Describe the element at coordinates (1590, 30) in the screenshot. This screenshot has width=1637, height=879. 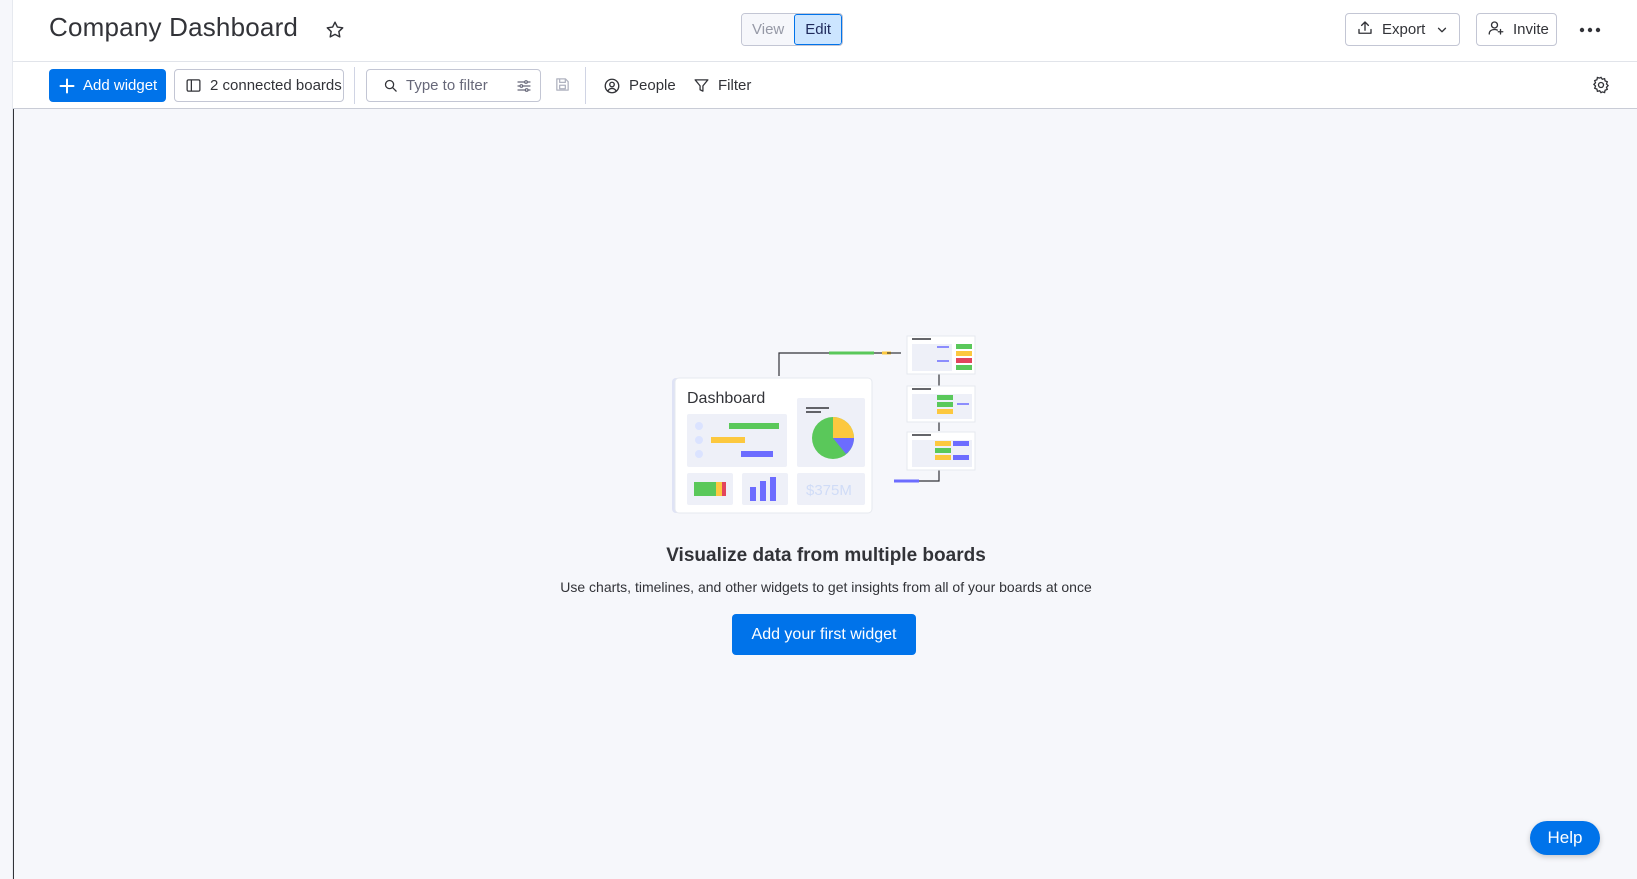
I see `more-options-icon` at that location.